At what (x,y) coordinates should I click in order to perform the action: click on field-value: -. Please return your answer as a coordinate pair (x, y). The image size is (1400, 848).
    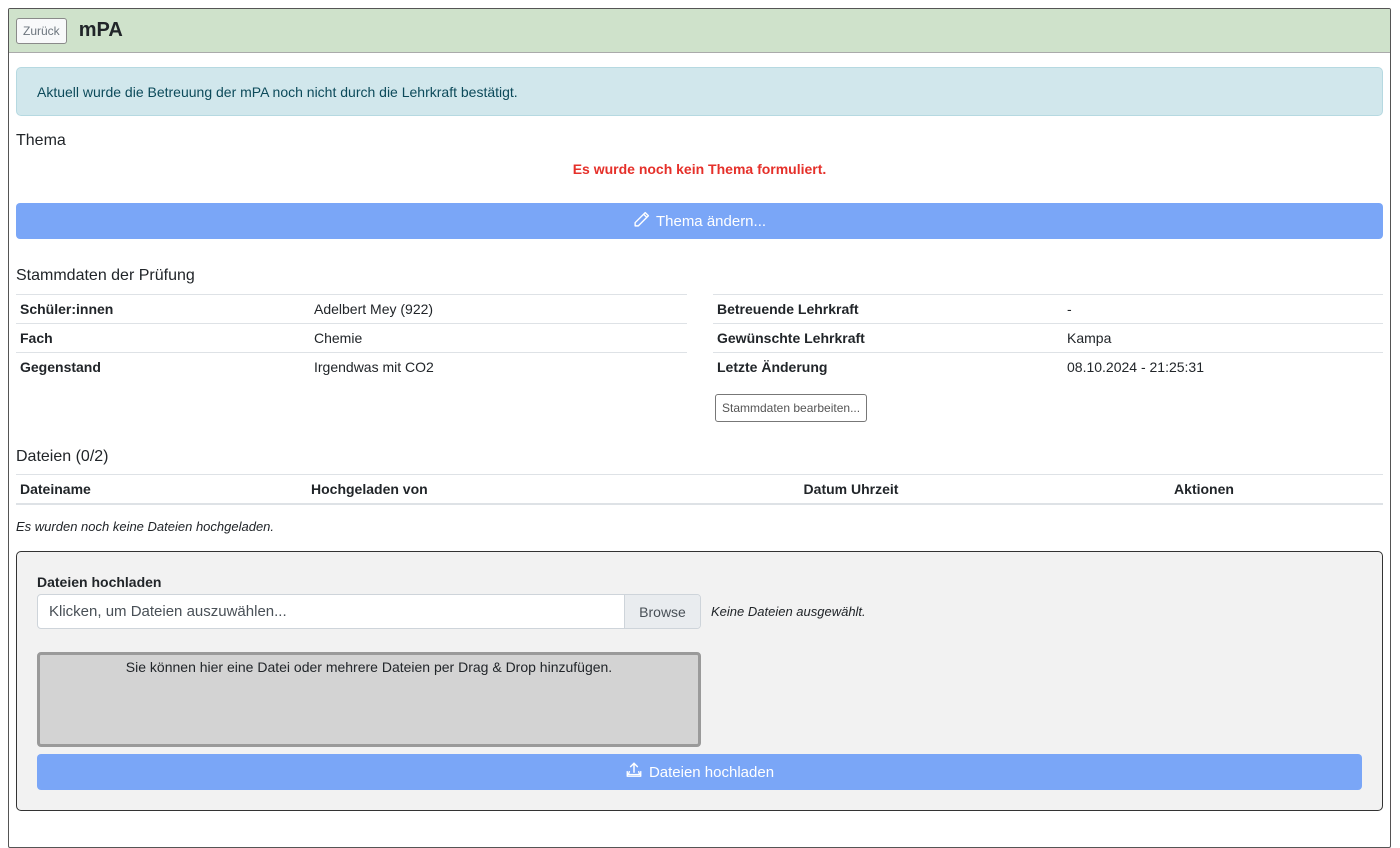
    Looking at the image, I should click on (1223, 309).